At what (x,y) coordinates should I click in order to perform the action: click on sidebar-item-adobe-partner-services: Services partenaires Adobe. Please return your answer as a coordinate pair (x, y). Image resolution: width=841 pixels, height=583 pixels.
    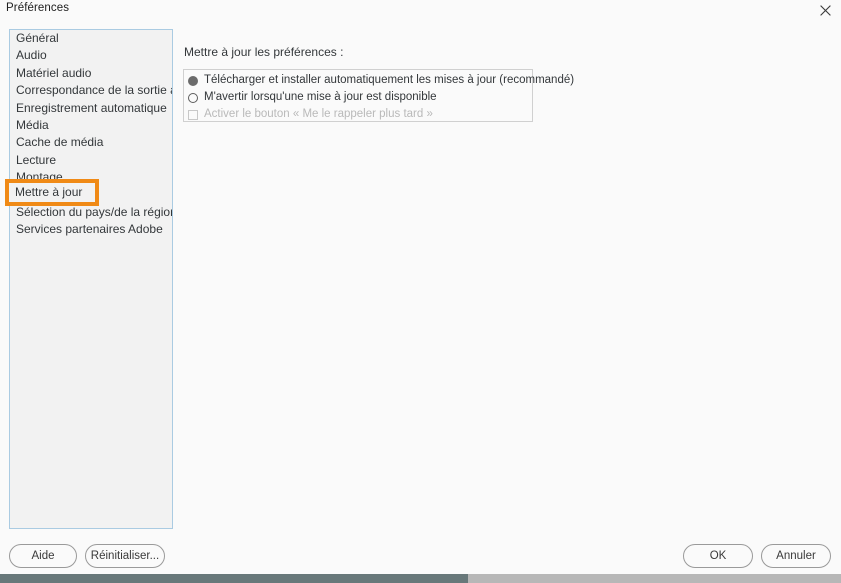
    Looking at the image, I should click on (91, 229).